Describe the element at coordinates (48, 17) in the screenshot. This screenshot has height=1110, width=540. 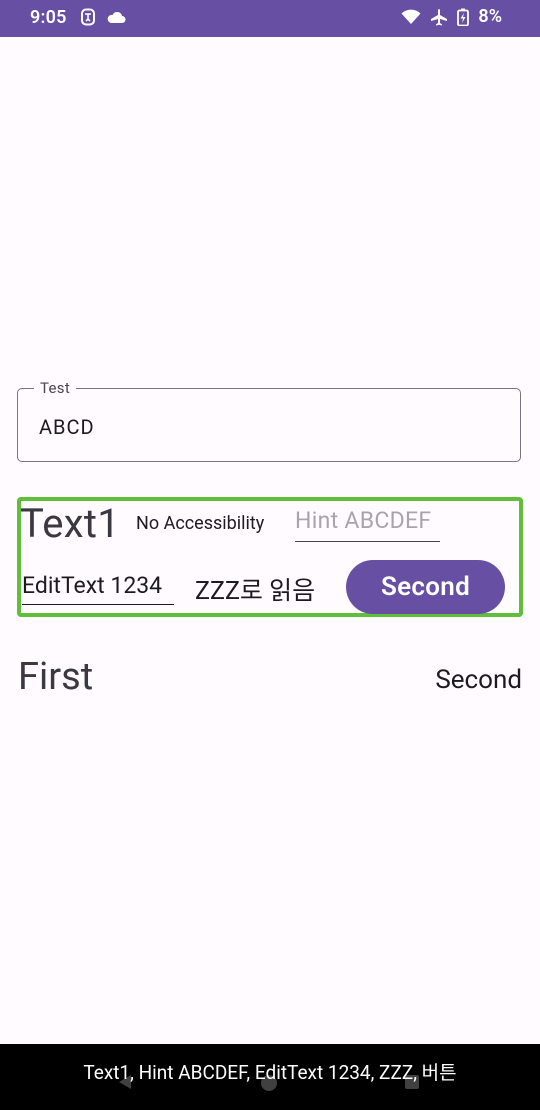
I see `status-time: 9:05` at that location.